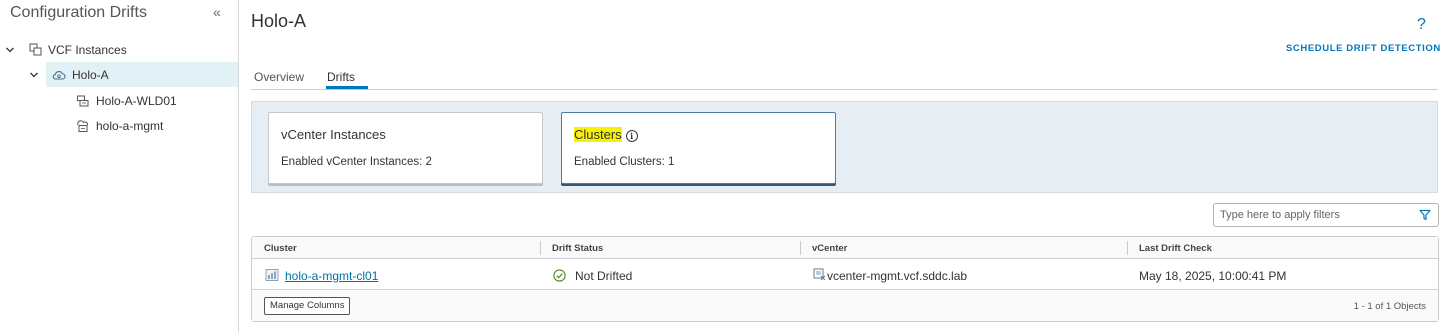 This screenshot has width=1444, height=332. I want to click on active-tab-indicator, so click(347, 87).